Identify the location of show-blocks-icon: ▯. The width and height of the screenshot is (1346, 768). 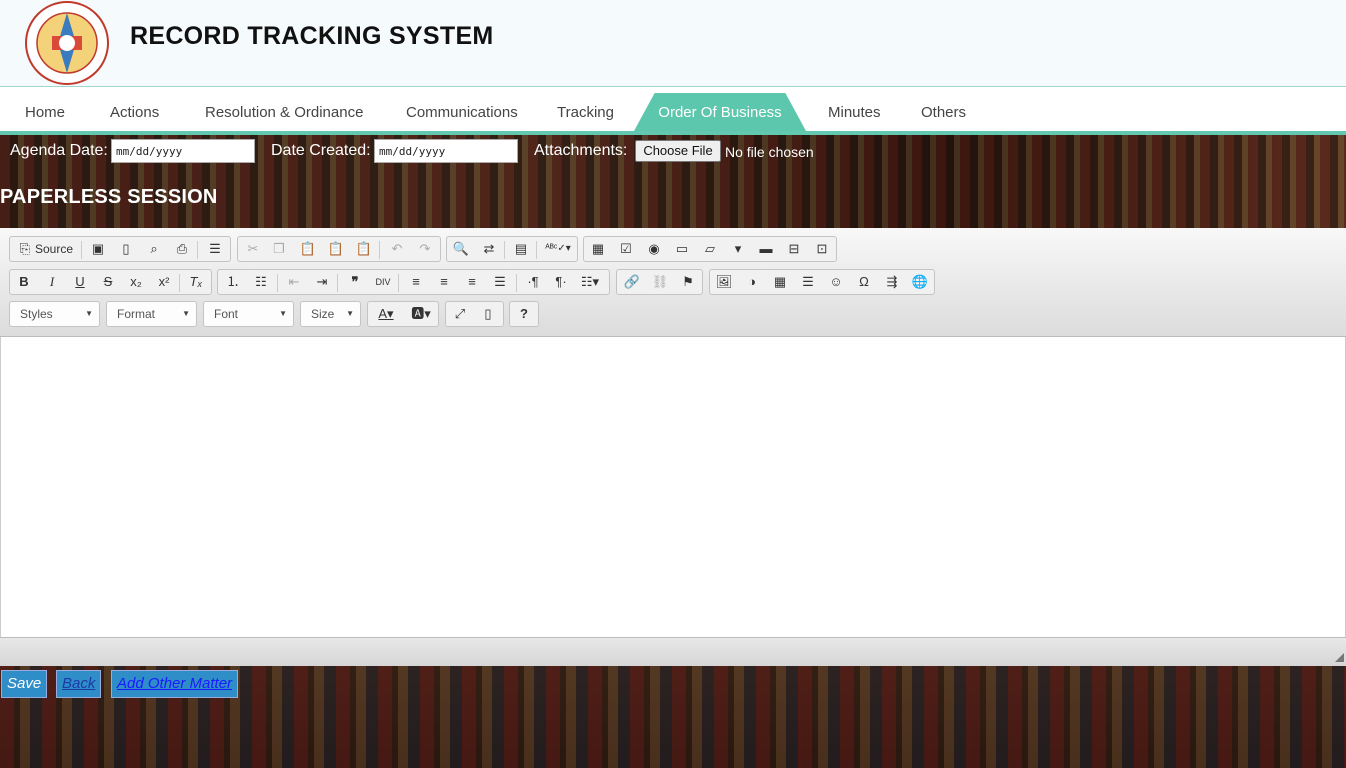
(488, 314).